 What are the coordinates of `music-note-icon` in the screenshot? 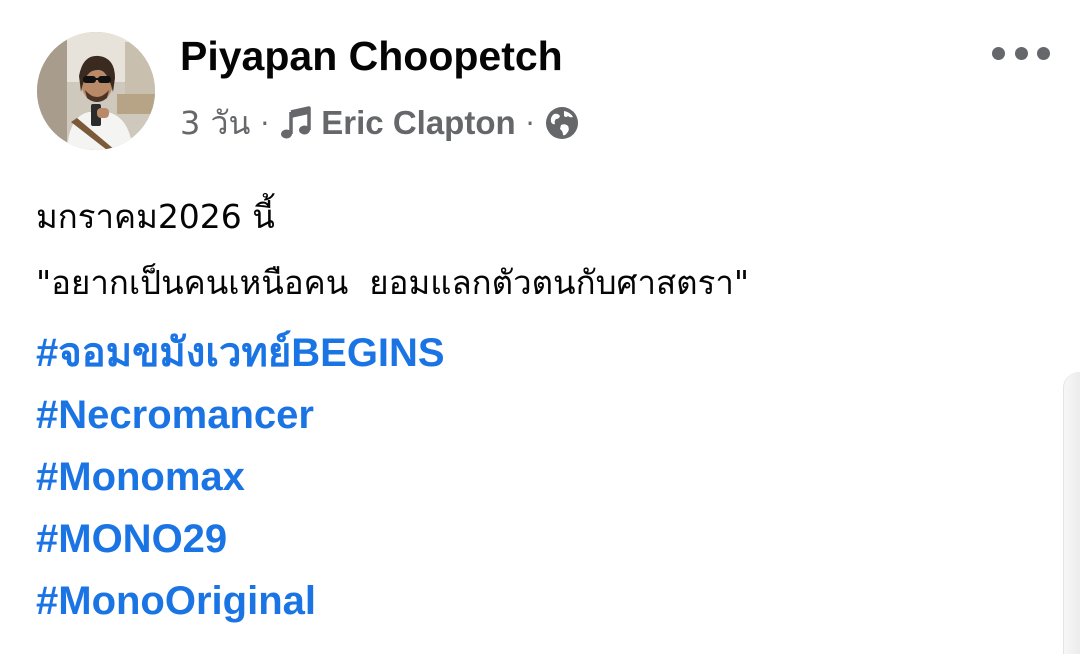 It's located at (296, 123).